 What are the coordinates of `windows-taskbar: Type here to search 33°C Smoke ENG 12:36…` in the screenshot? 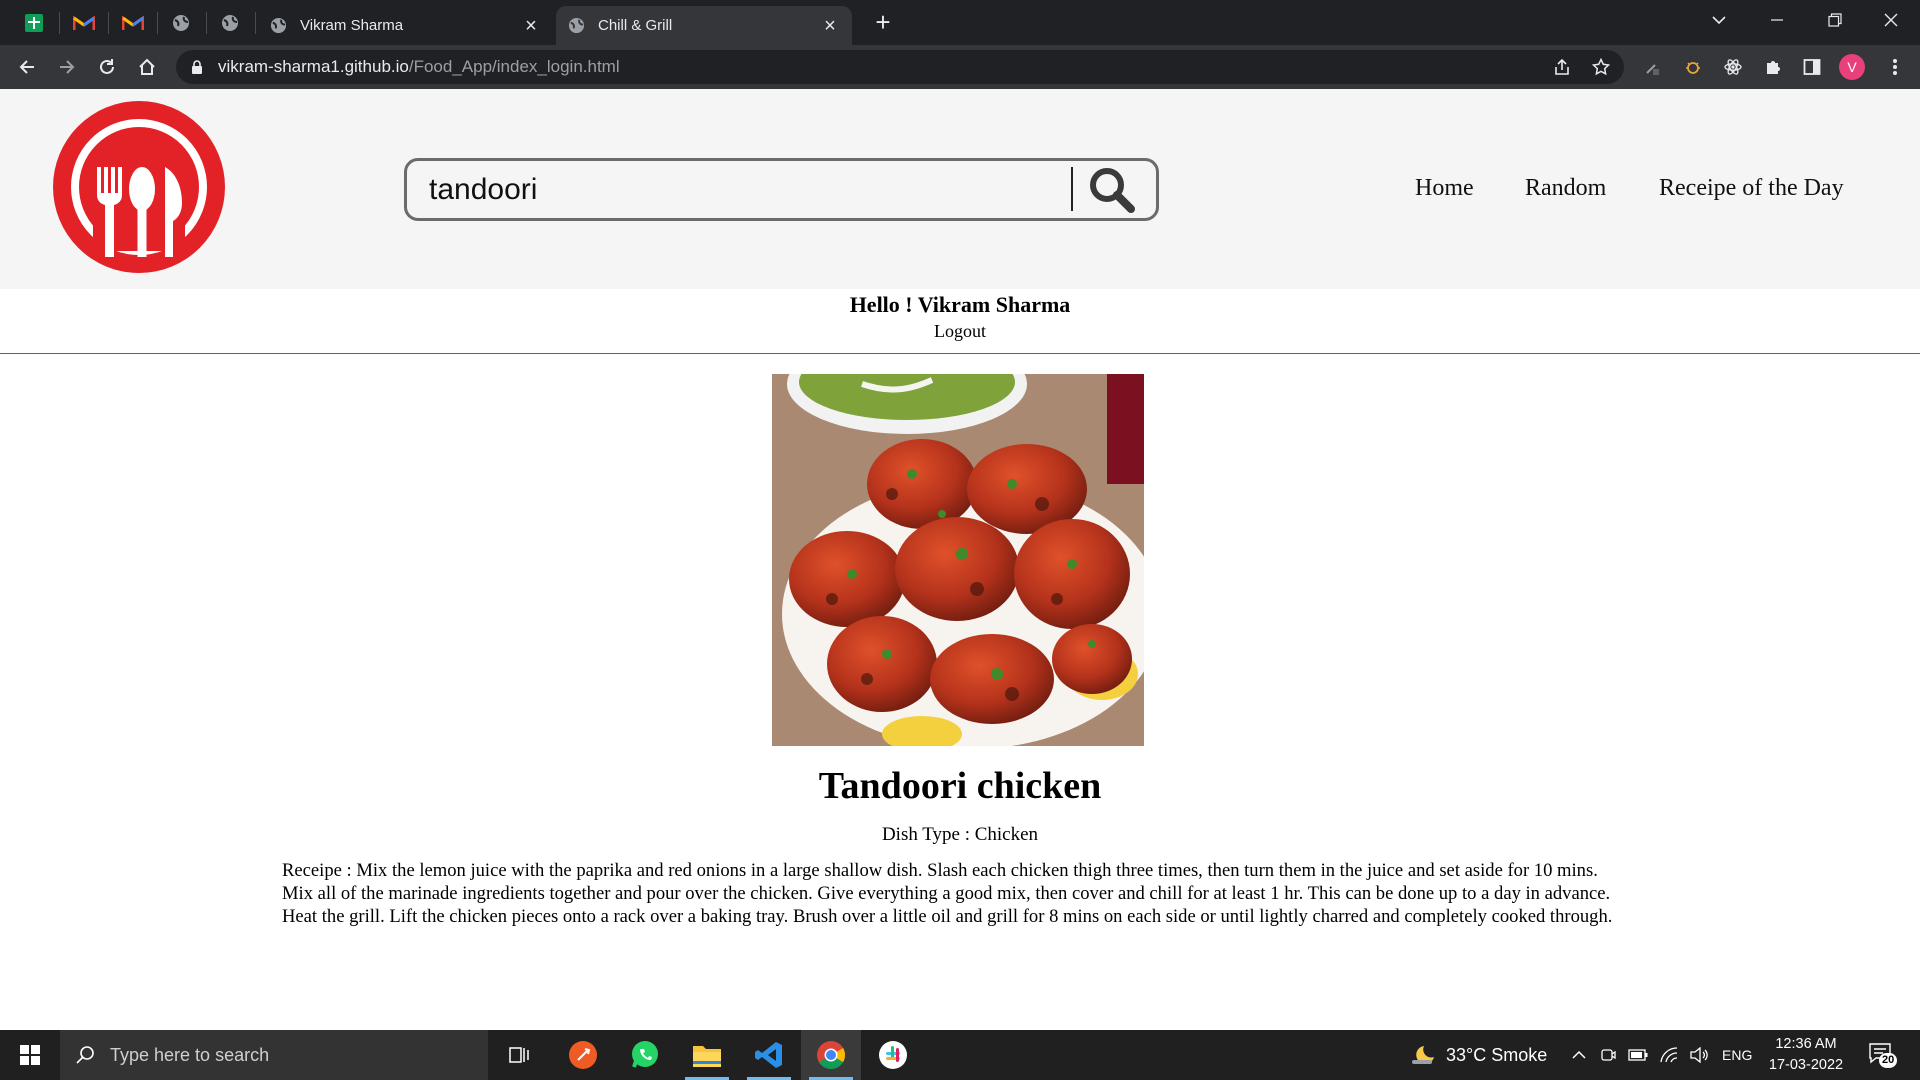 It's located at (960, 1055).